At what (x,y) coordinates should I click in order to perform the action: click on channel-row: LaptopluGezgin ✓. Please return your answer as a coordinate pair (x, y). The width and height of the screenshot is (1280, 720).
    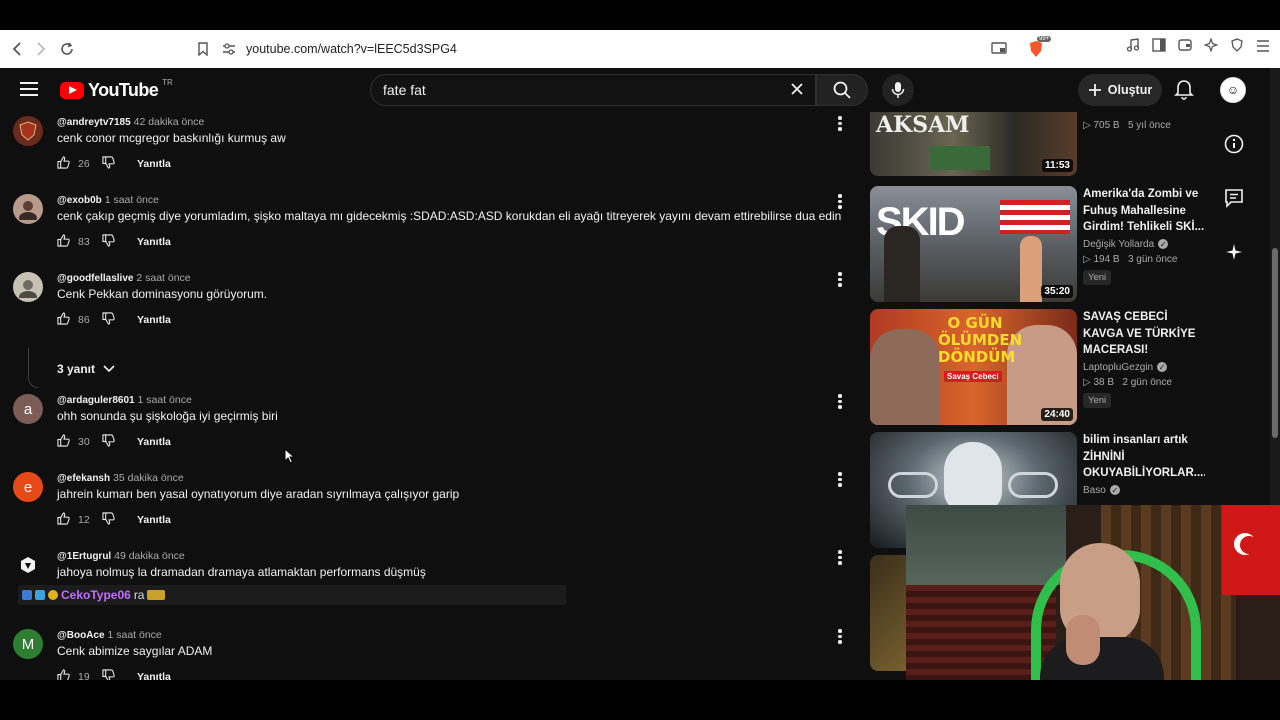
    Looking at the image, I should click on (1144, 367).